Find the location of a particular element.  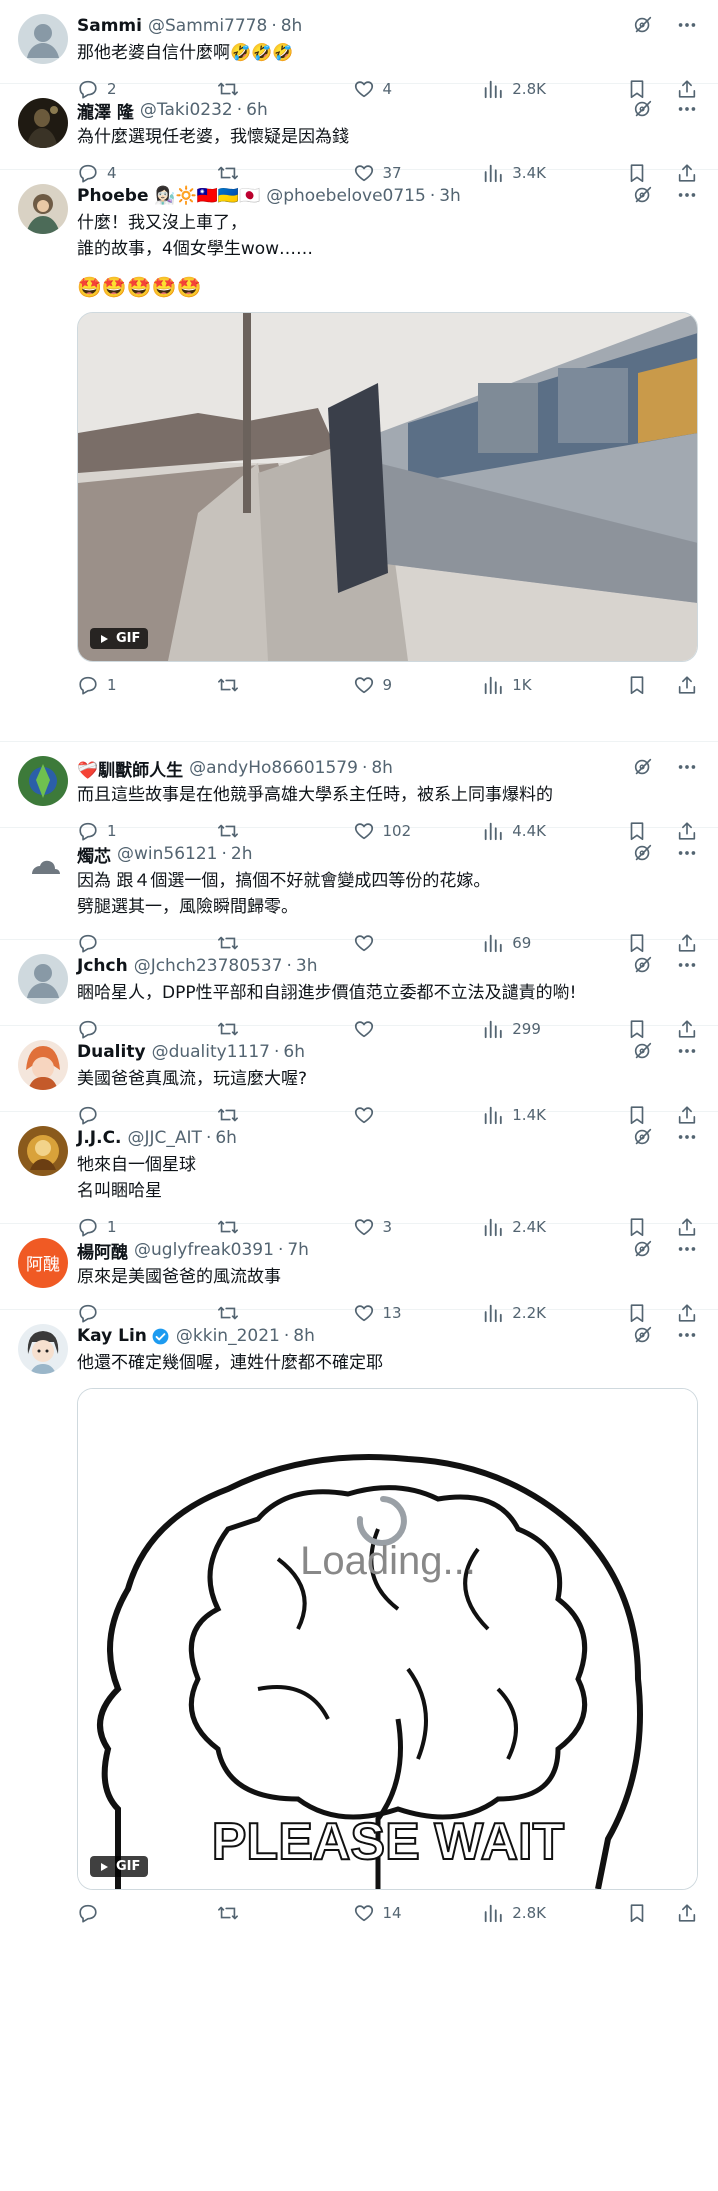

views-button: 2.8K is located at coordinates (554, 1913).